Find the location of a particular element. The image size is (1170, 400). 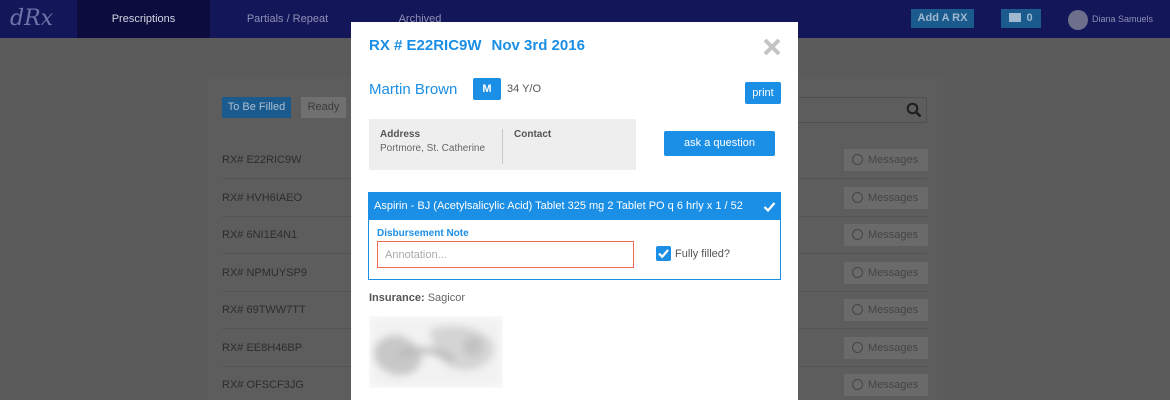

rx-date: Nov 3rd 2016 is located at coordinates (538, 45).